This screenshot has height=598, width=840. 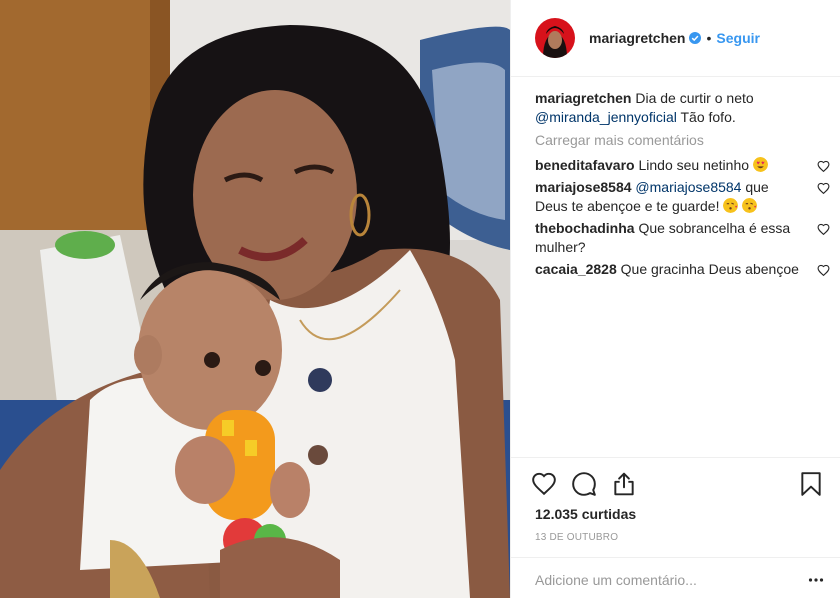 I want to click on likes-count: 12.035 curtidas, so click(x=675, y=514).